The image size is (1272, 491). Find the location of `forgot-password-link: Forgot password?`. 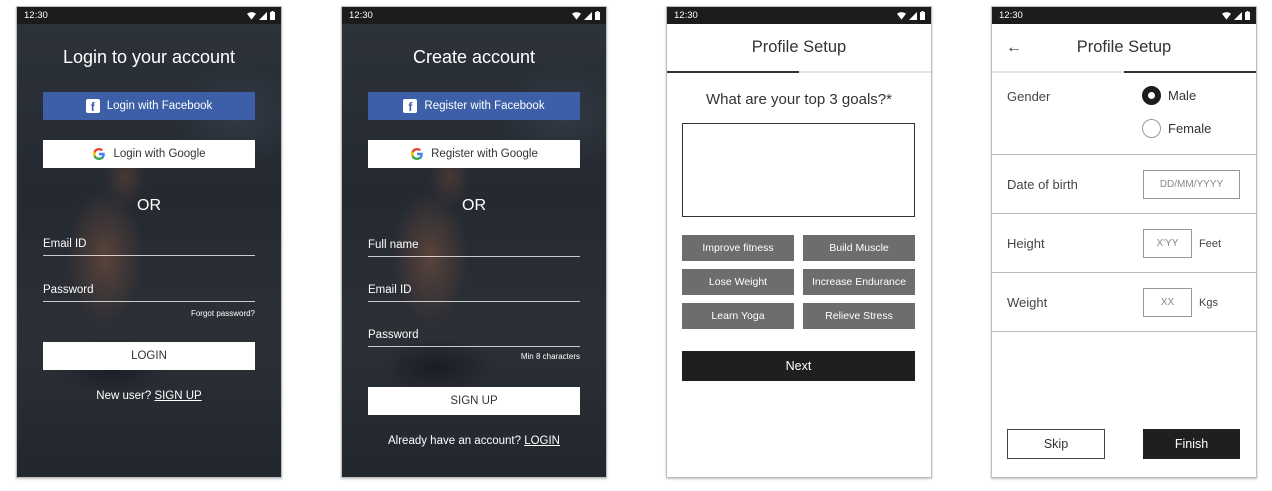

forgot-password-link: Forgot password? is located at coordinates (223, 313).